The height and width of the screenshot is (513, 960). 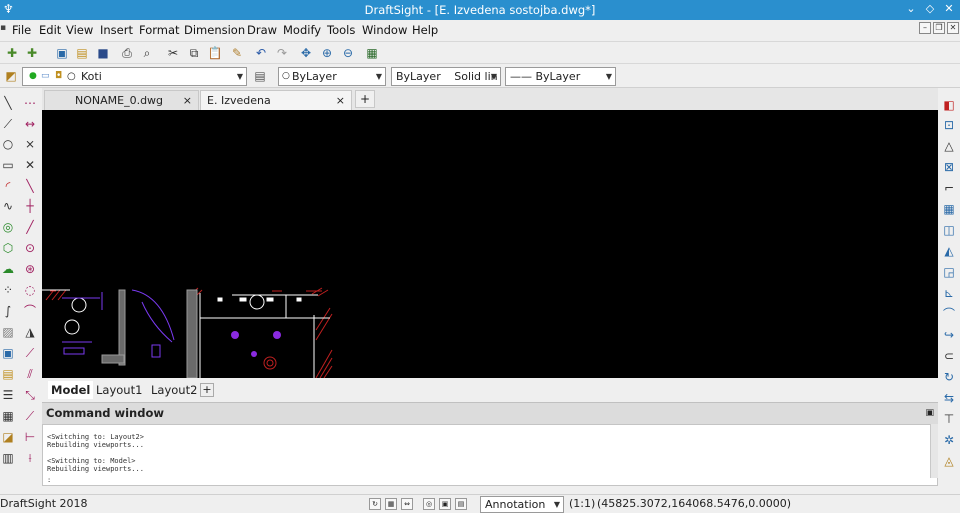 I want to click on redo-icon: ↷, so click(x=282, y=53).